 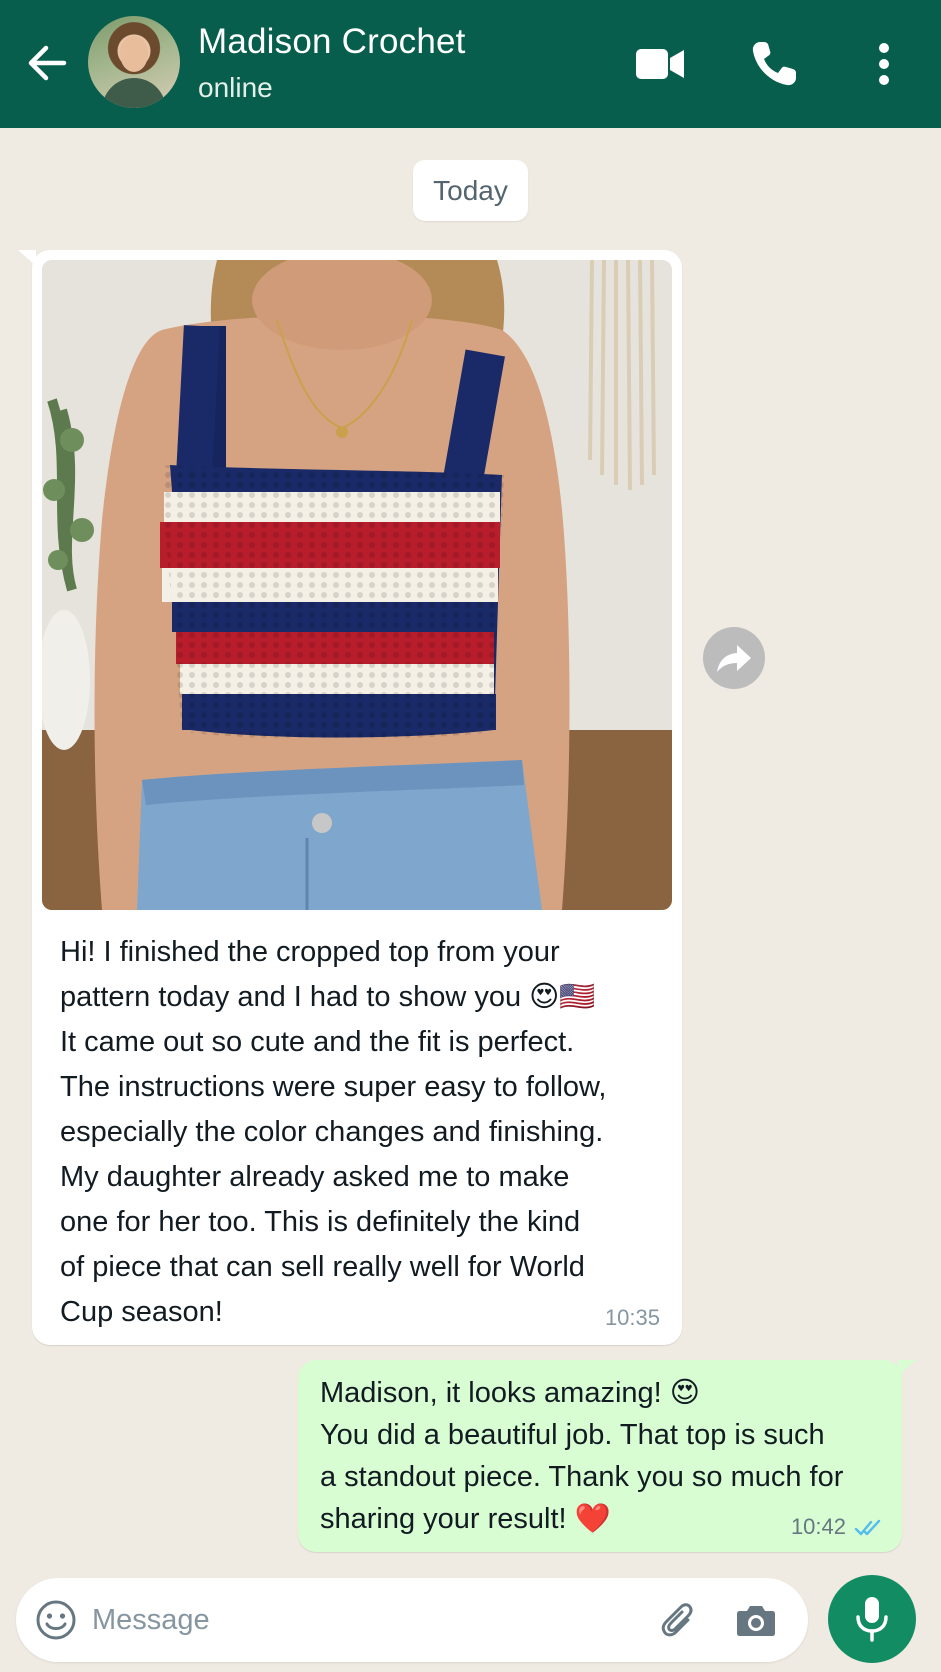 I want to click on date-separator: Today, so click(x=470, y=190).